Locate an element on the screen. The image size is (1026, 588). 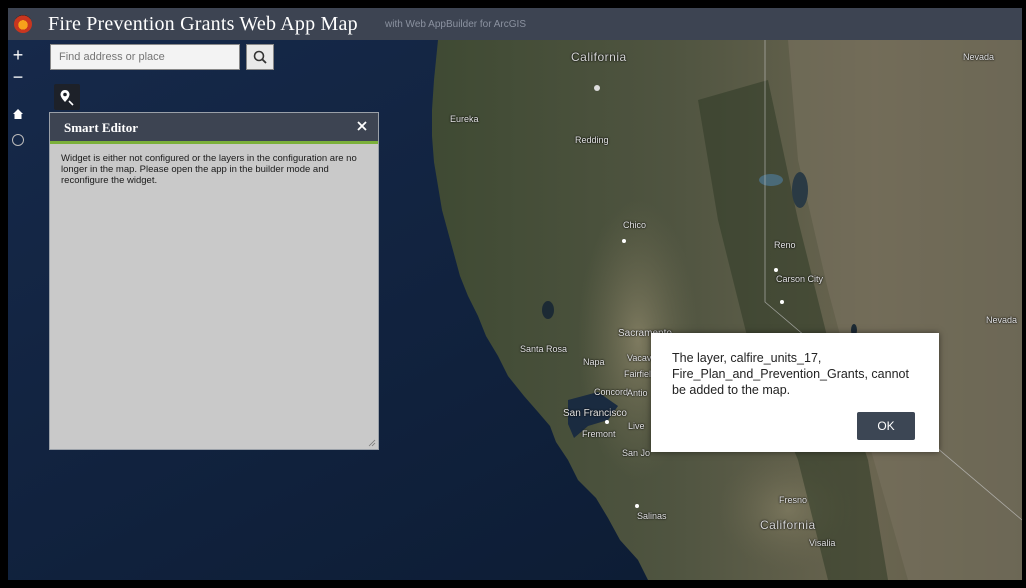
place-label: Chico is located at coordinates (635, 225).